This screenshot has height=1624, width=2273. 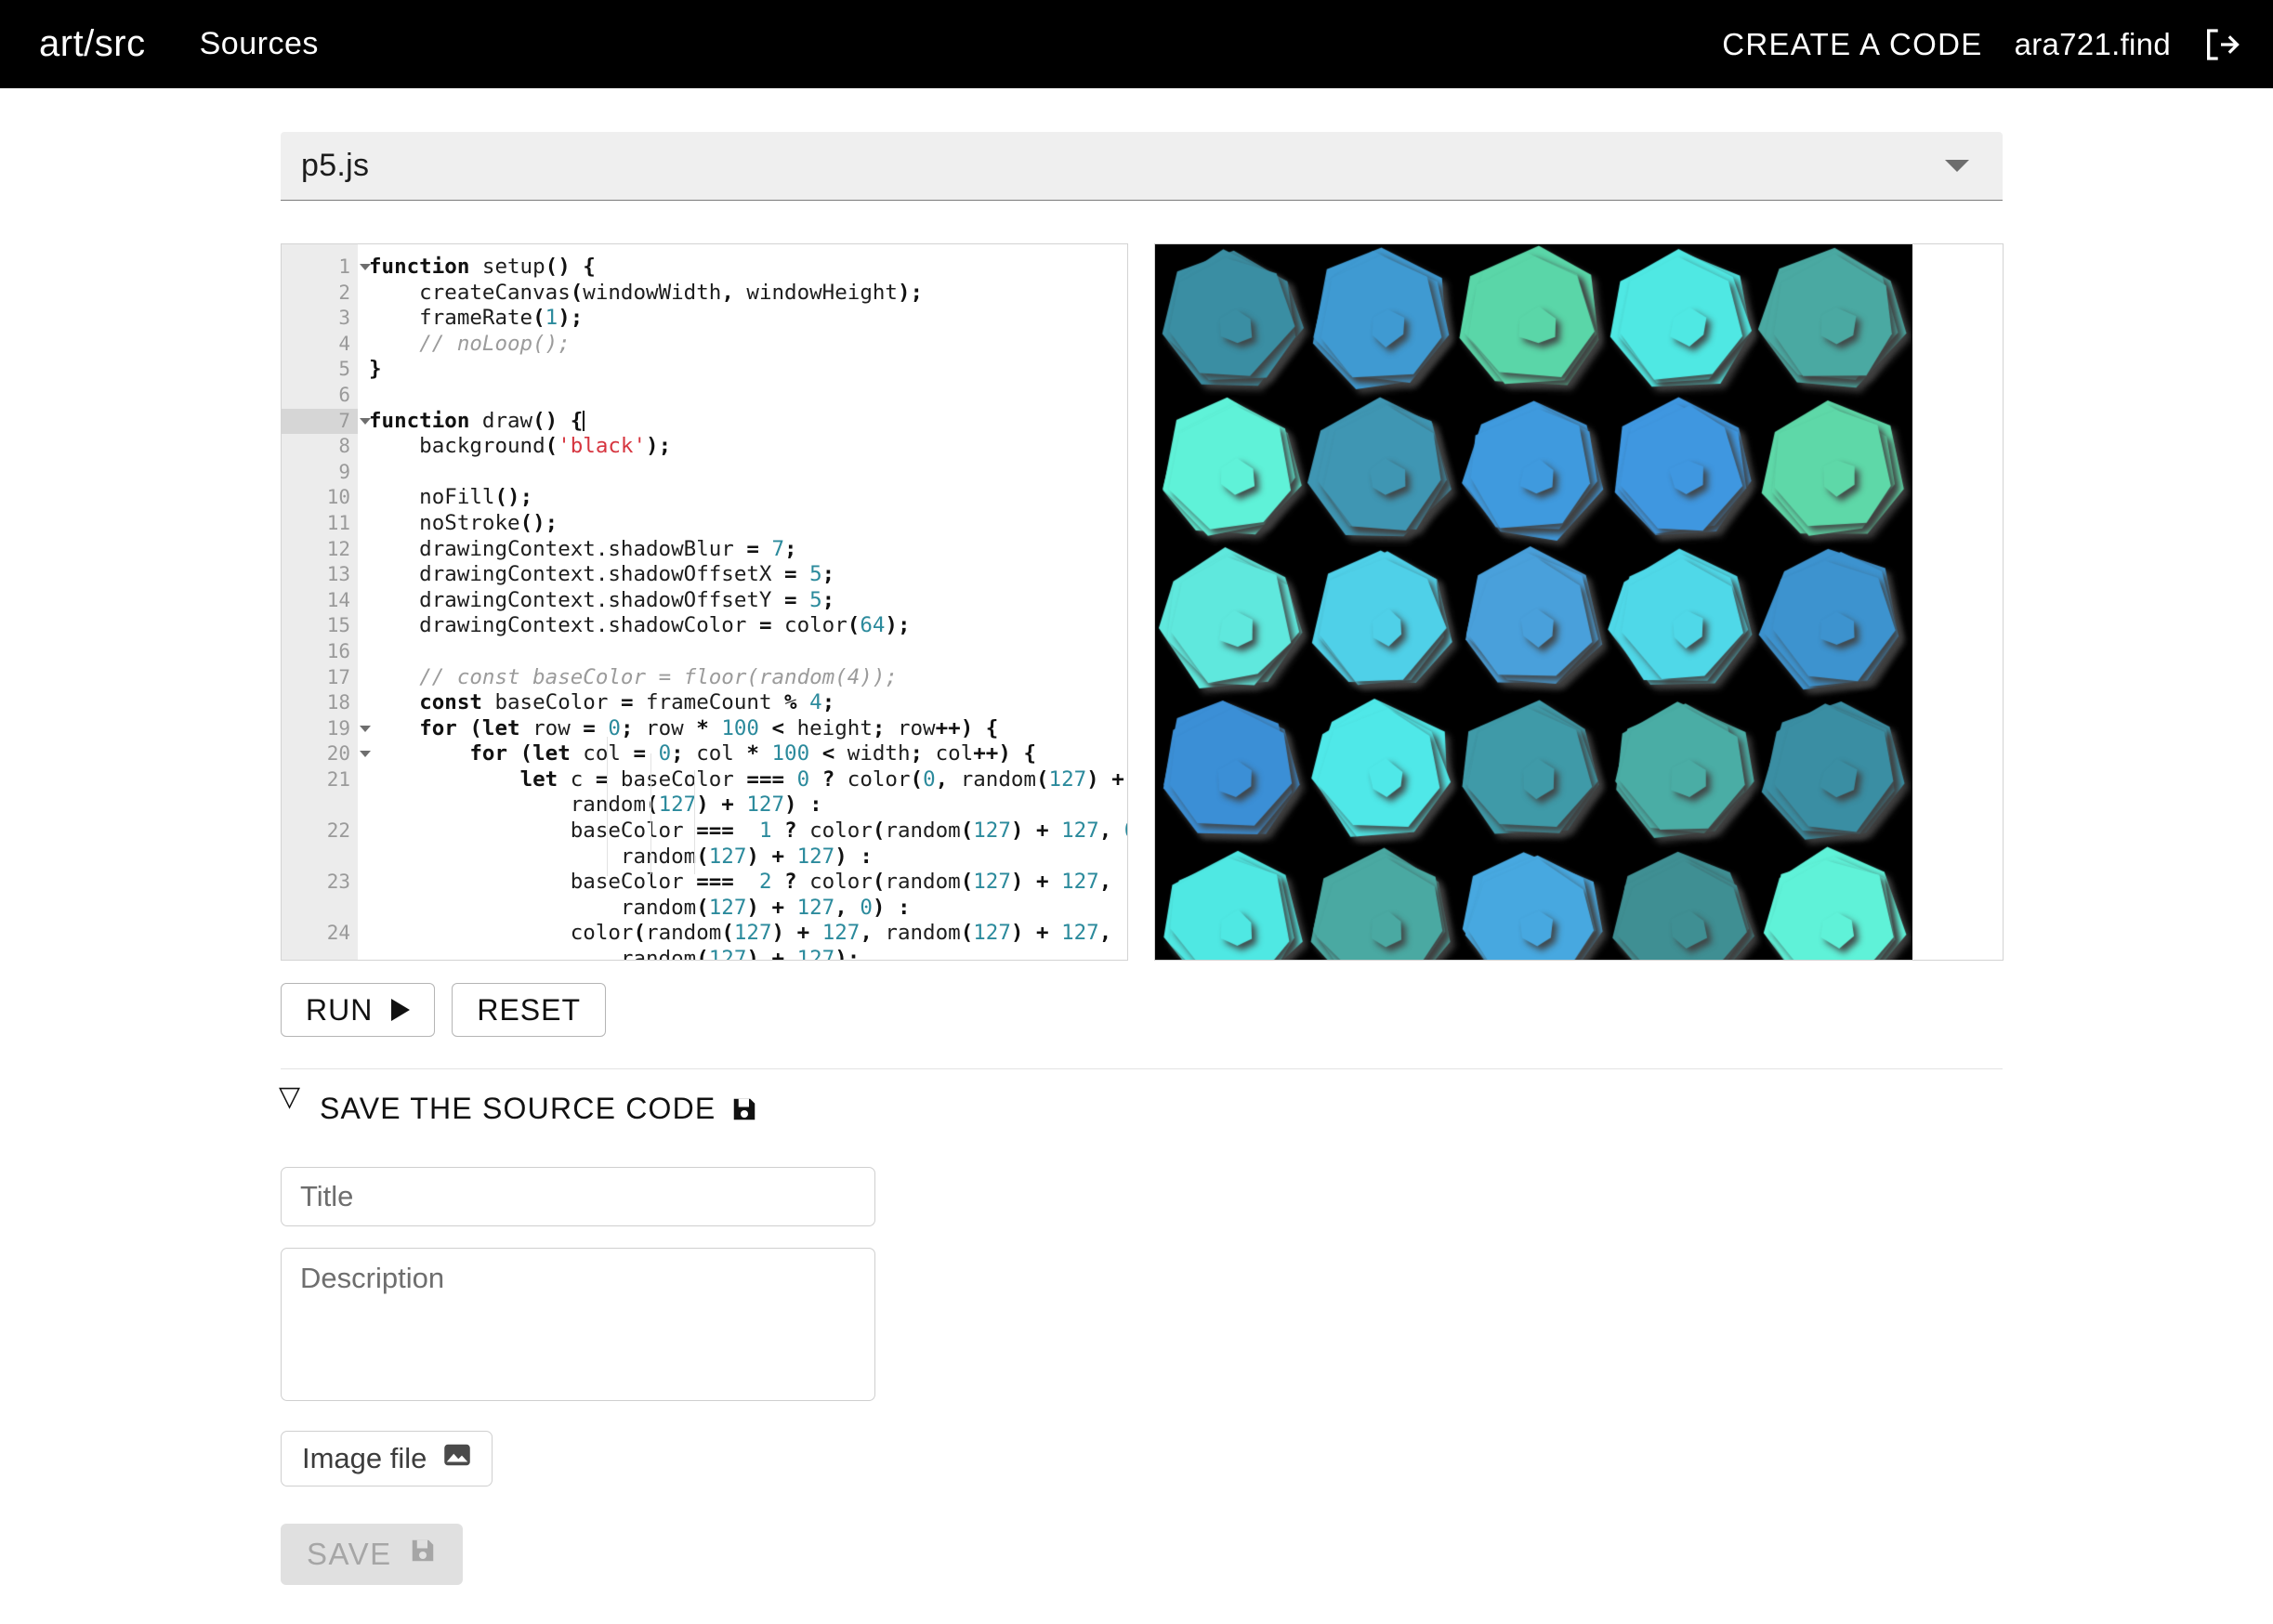 I want to click on reset-button: RESET, so click(x=529, y=1010).